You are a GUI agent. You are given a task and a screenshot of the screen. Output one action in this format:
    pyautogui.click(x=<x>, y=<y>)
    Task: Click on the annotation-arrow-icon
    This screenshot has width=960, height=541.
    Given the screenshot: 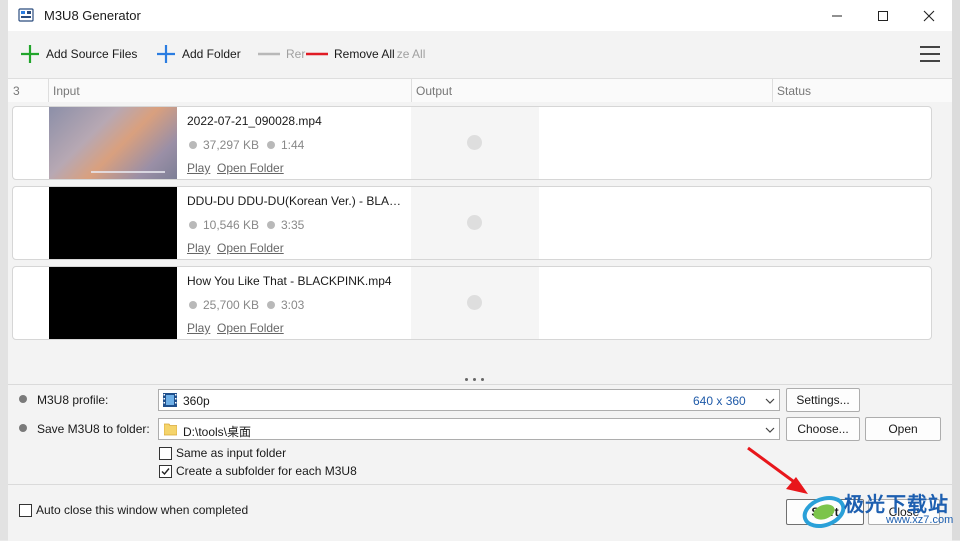 What is the action you would take?
    pyautogui.click(x=777, y=470)
    